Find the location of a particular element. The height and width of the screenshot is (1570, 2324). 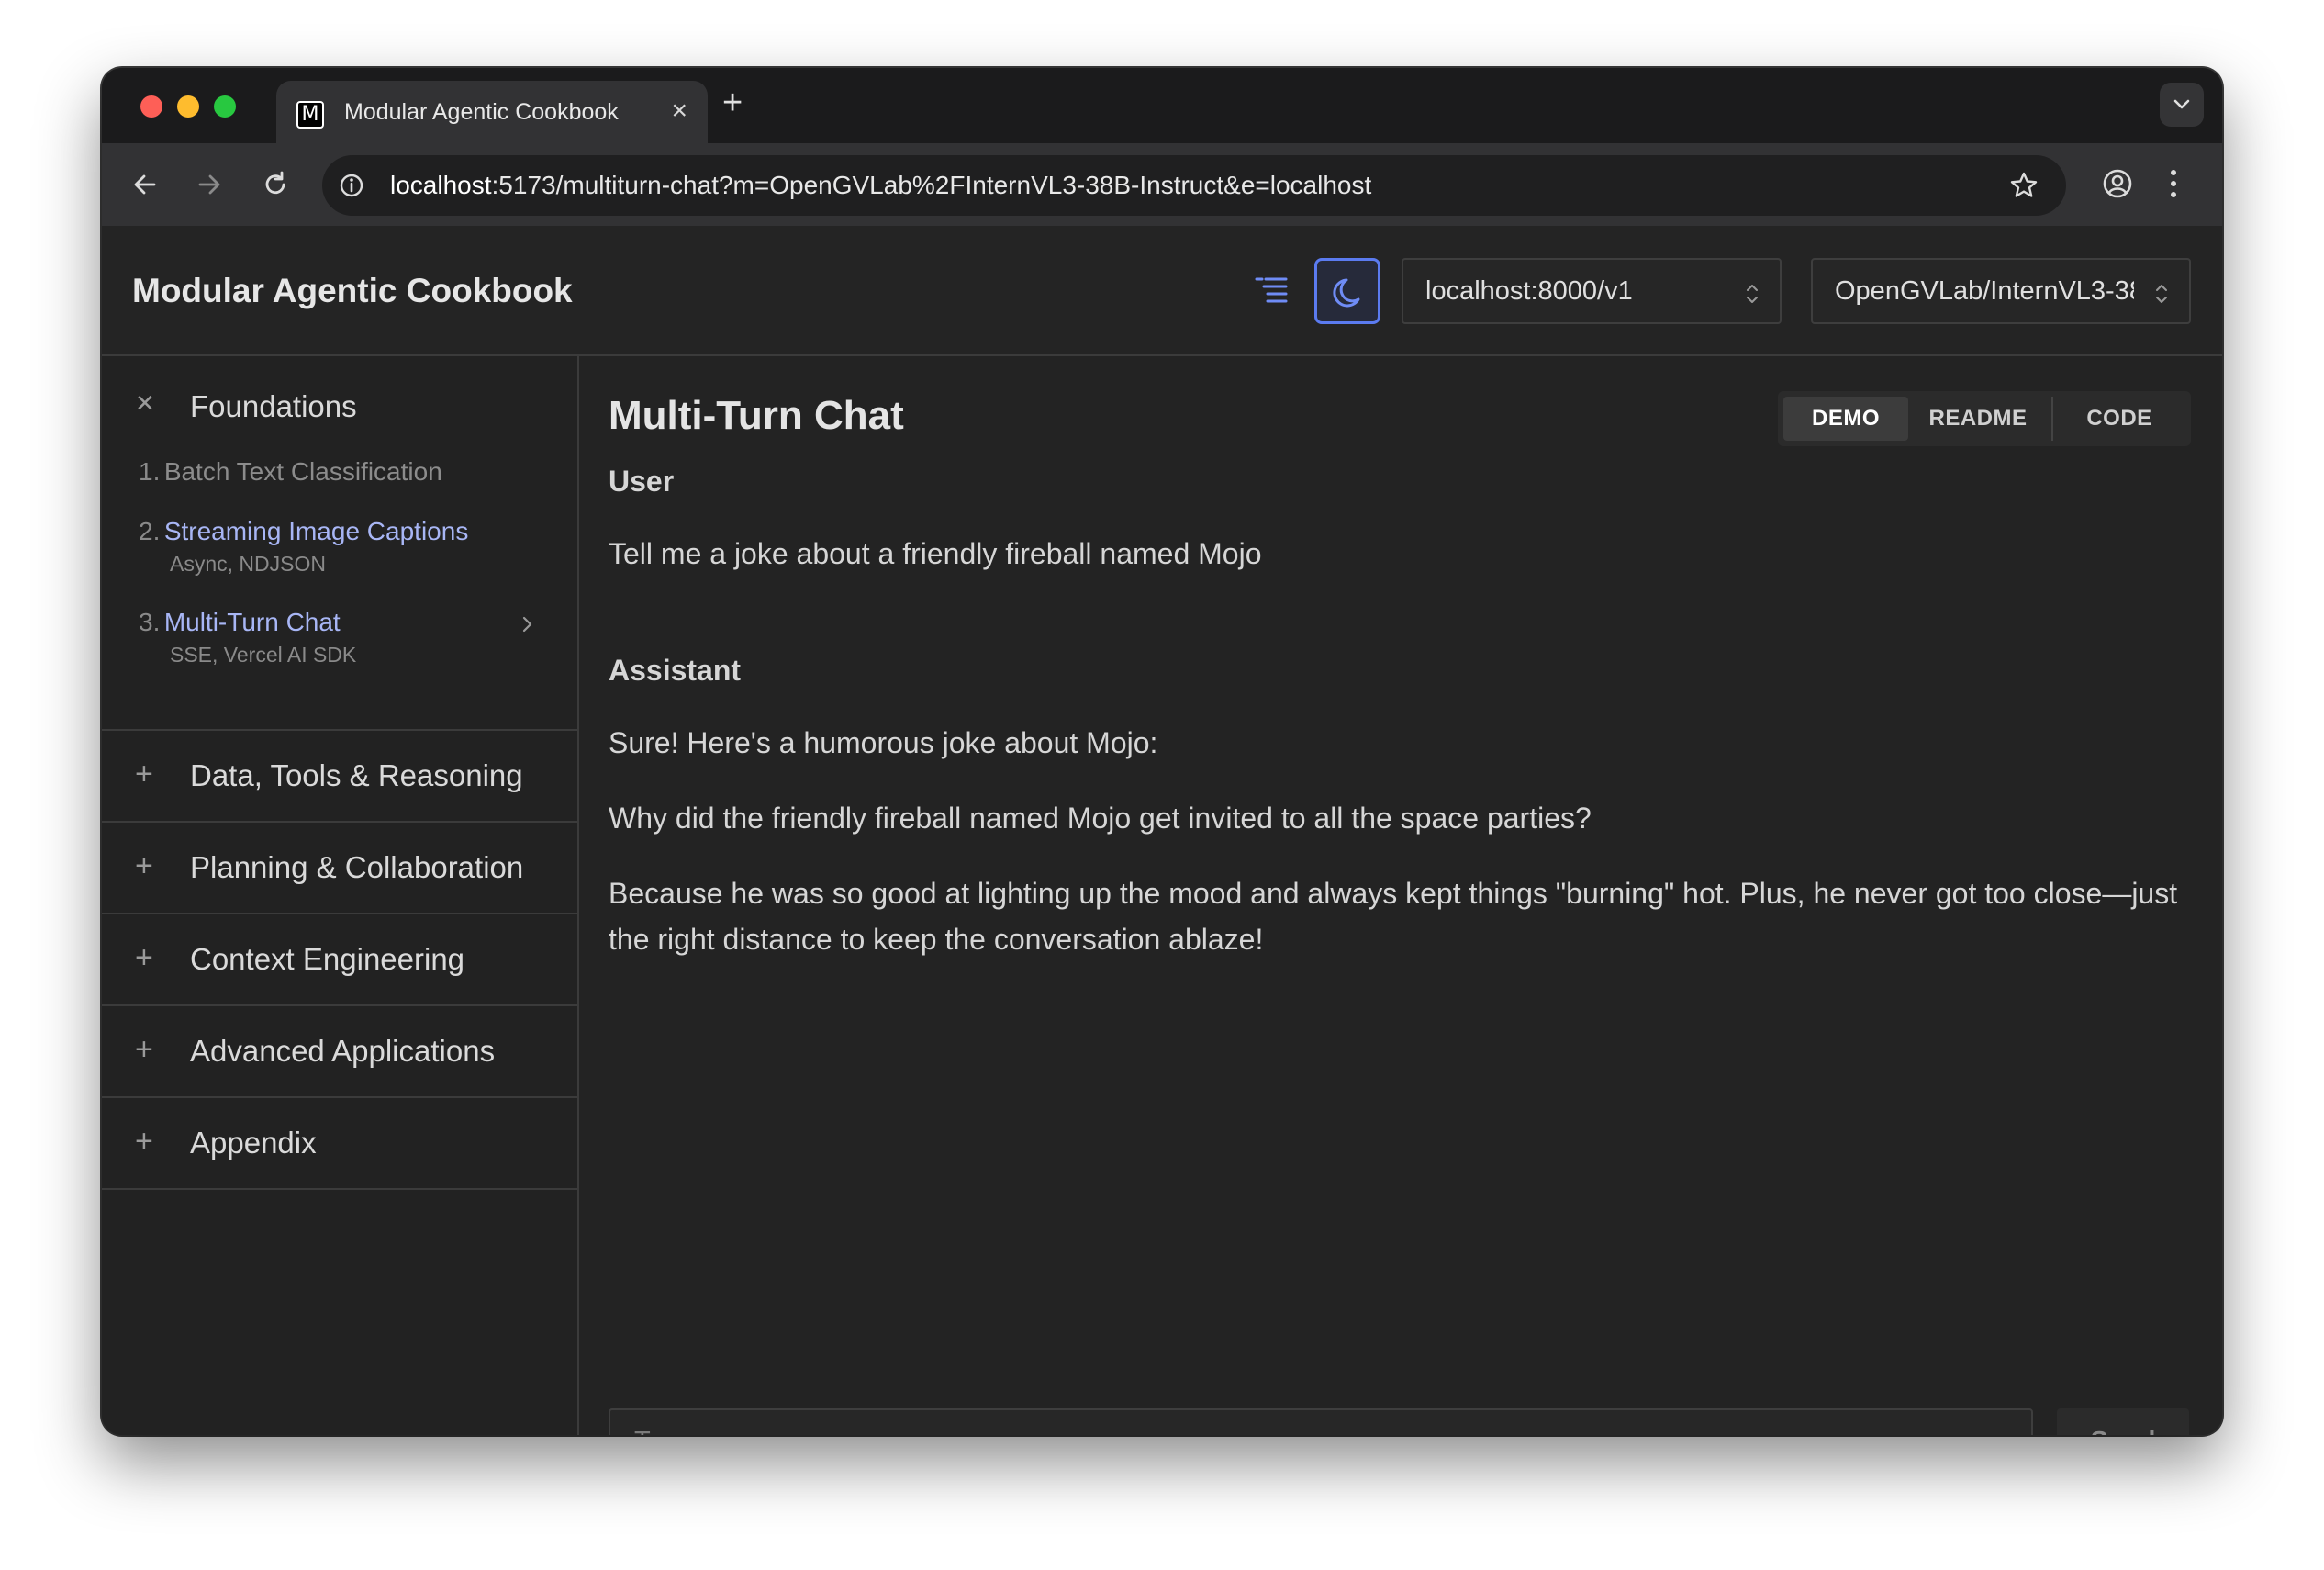

item-title: Multi-Turn Chat is located at coordinates (252, 622).